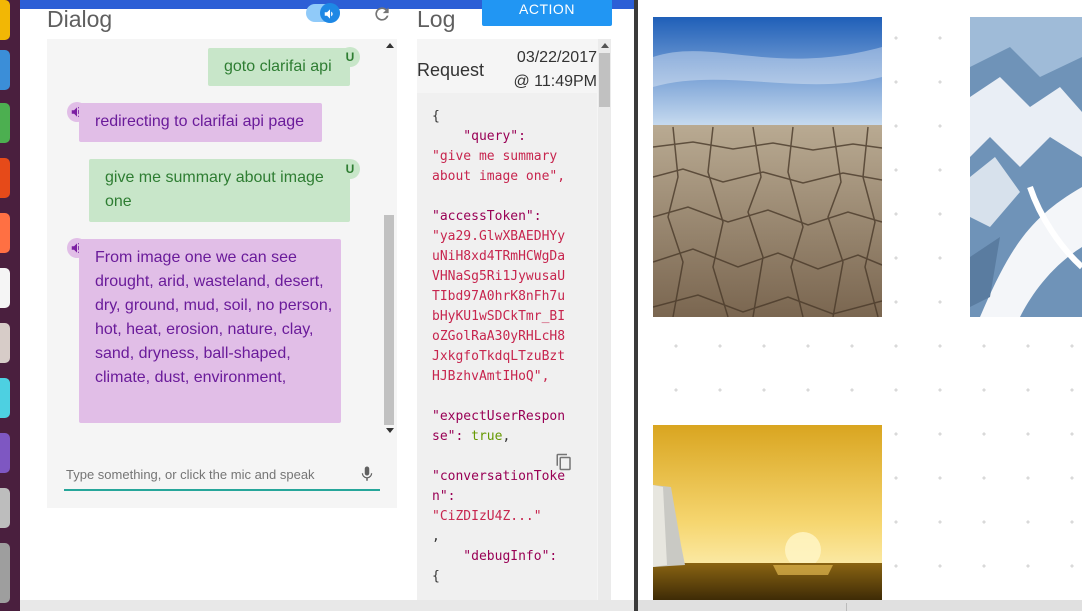  What do you see at coordinates (487, 436) in the screenshot?
I see `json-bool-value: true` at bounding box center [487, 436].